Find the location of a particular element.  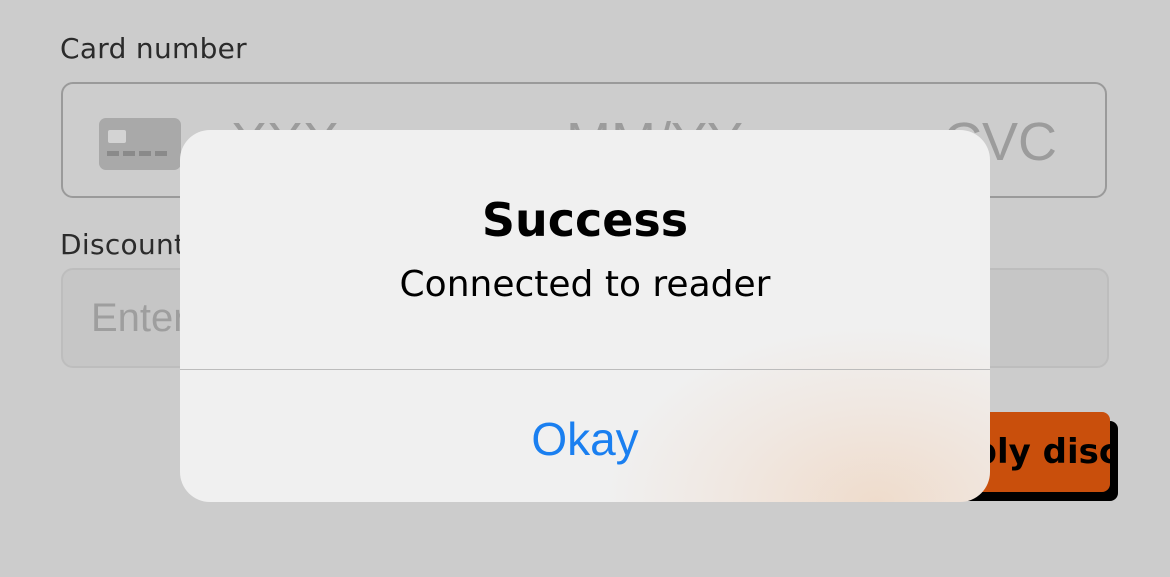

alert-message: Connected to reader is located at coordinates (585, 284).